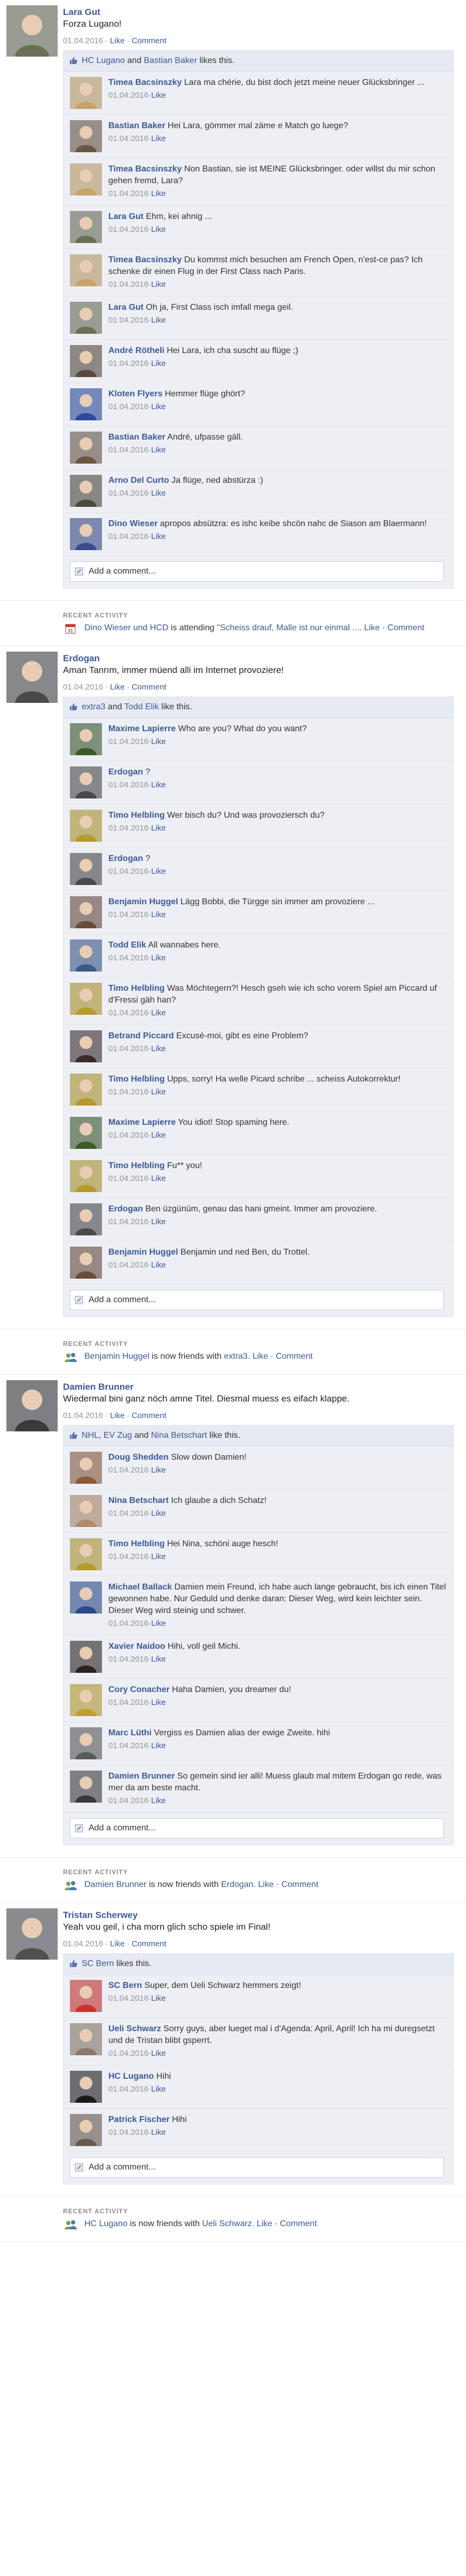 The width and height of the screenshot is (466, 2576). What do you see at coordinates (126, 627) in the screenshot?
I see `activity-subject-link: Dino Wieser und HCD` at bounding box center [126, 627].